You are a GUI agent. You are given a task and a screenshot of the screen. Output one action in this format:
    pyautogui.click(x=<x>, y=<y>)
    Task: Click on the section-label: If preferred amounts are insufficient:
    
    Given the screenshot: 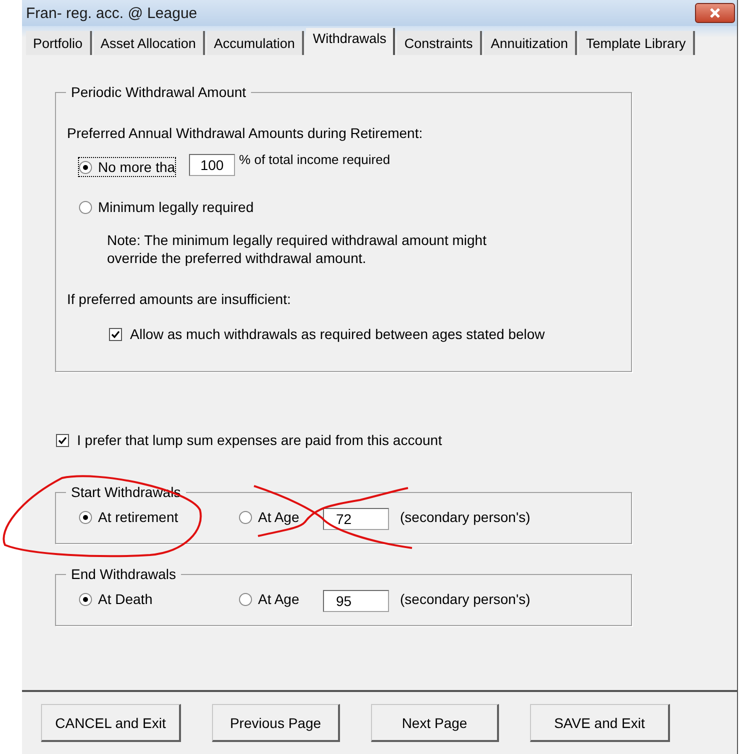 What is the action you would take?
    pyautogui.click(x=179, y=299)
    